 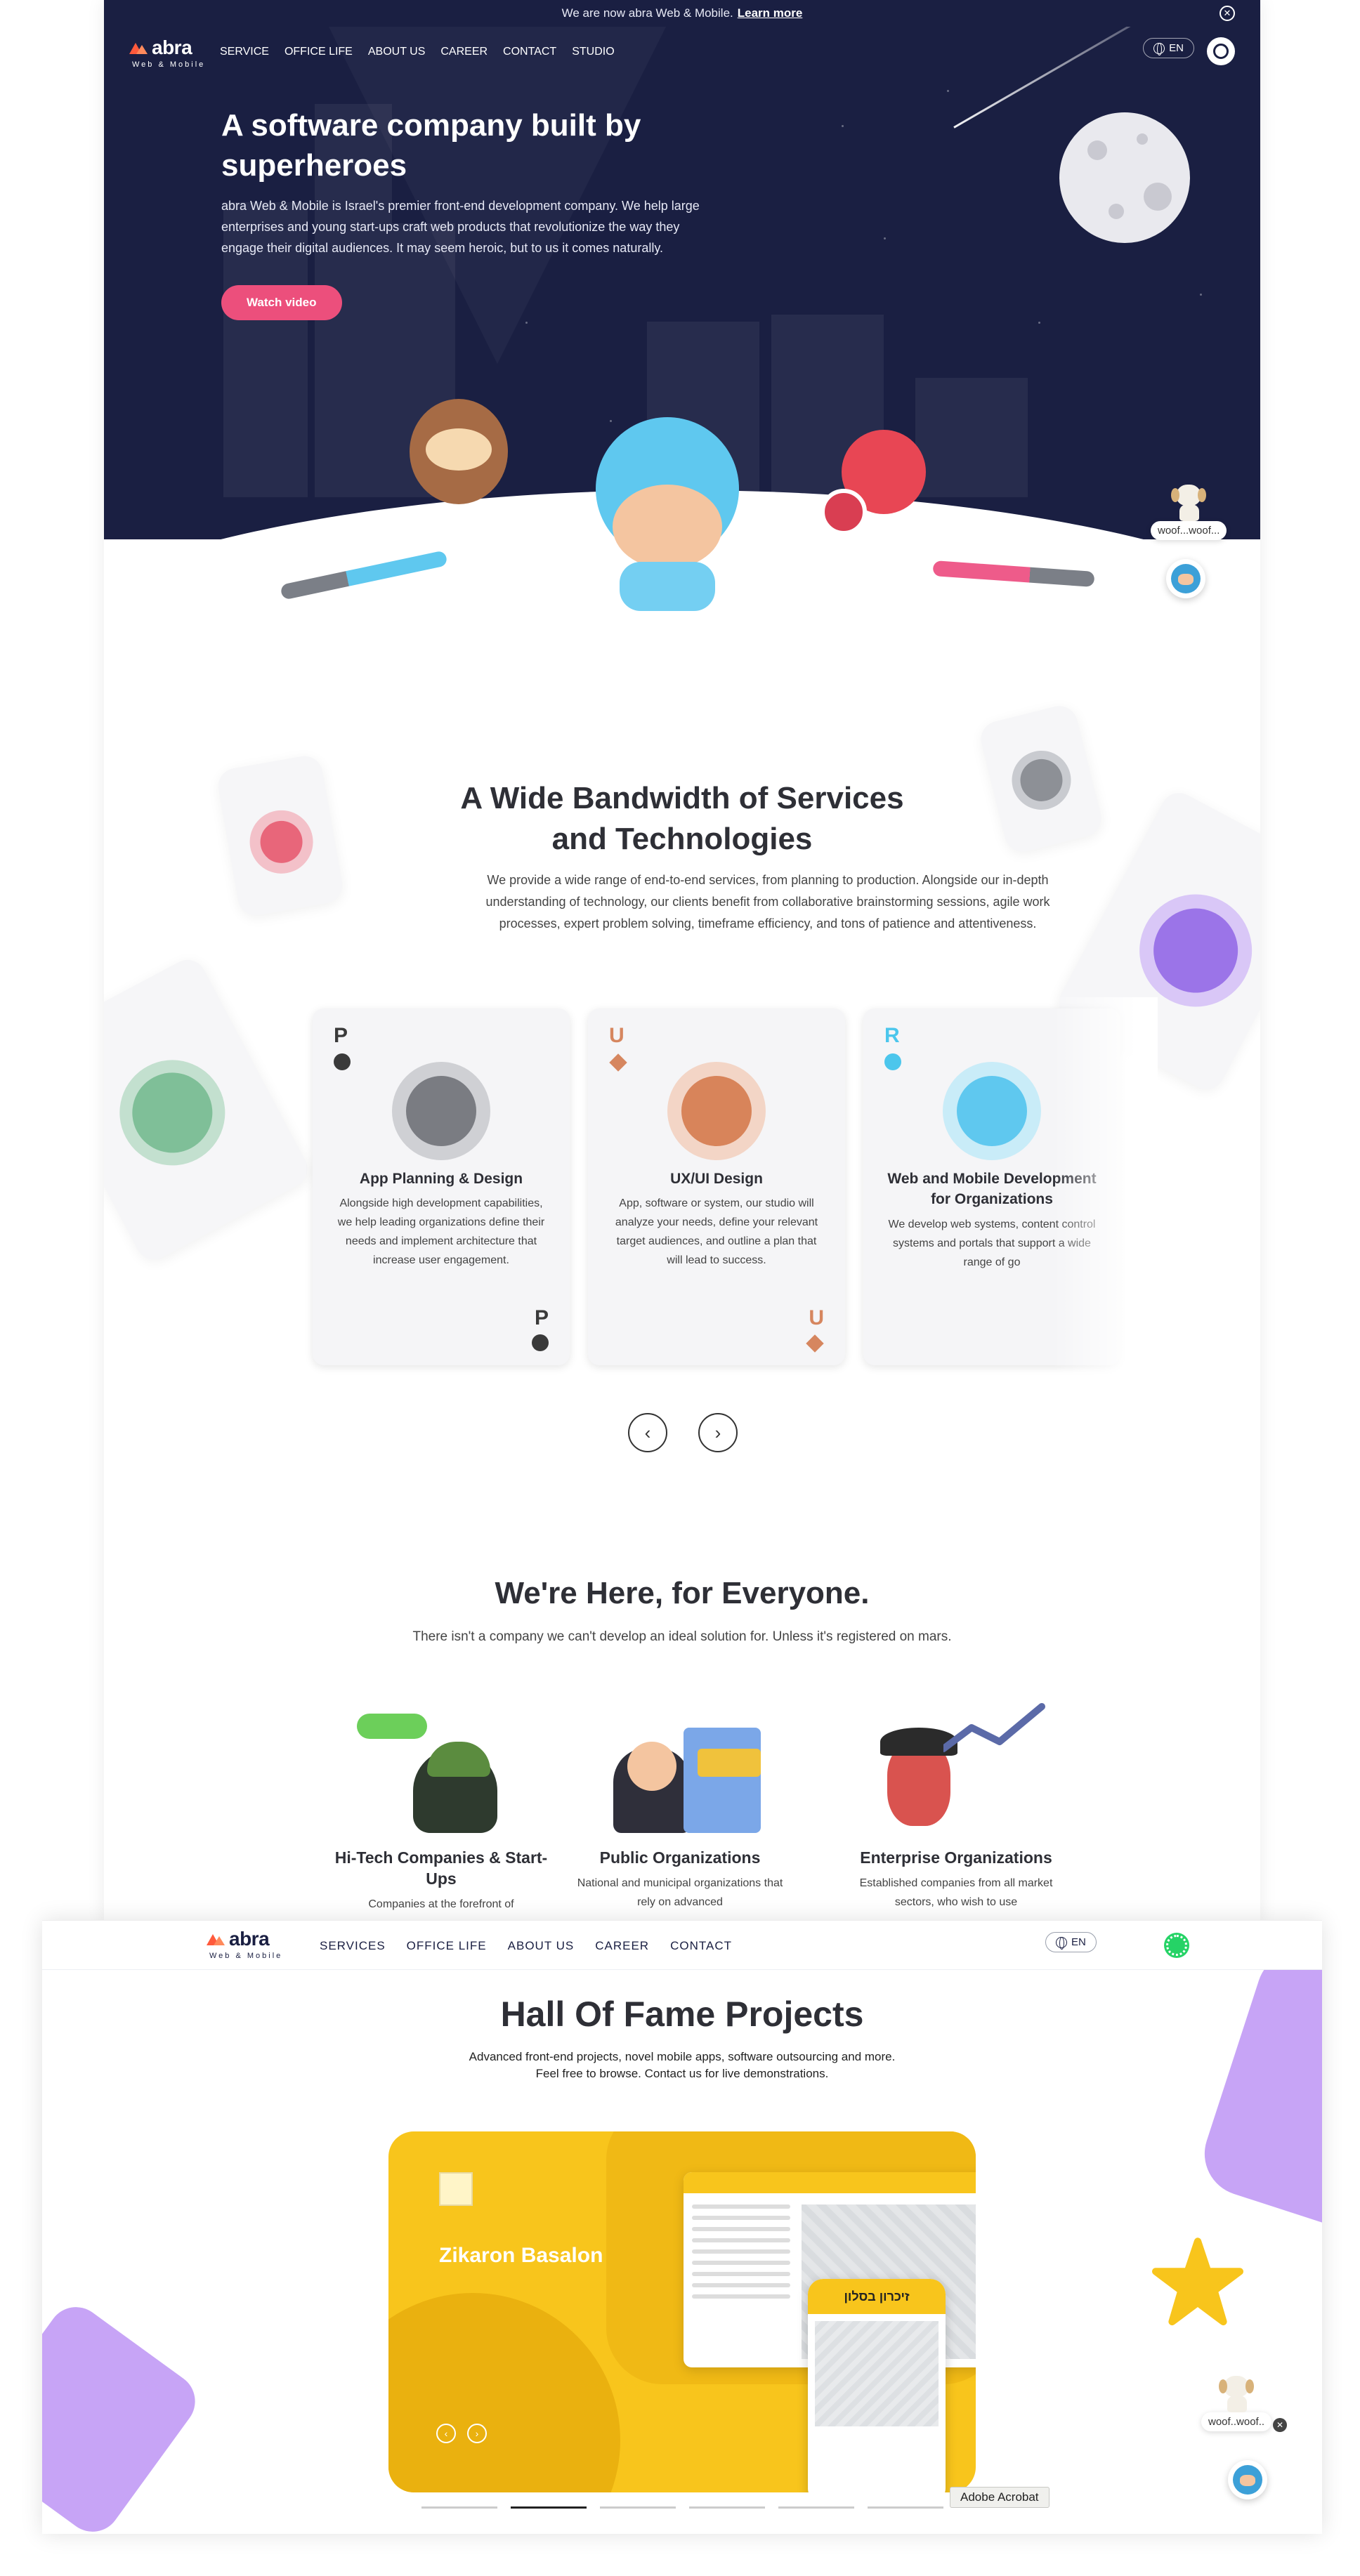 I want to click on slide-prev-button: ‹, so click(x=446, y=2433).